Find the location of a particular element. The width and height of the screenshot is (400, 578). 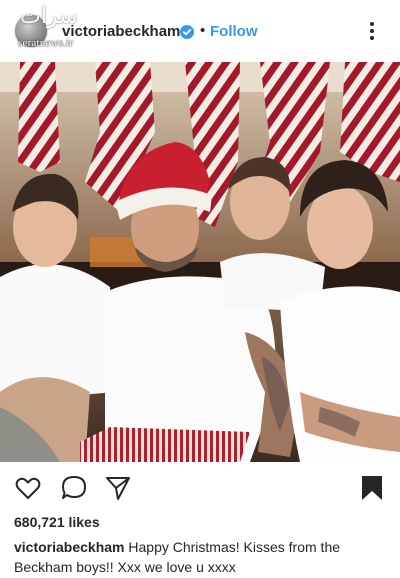

heart-icon is located at coordinates (28, 488).